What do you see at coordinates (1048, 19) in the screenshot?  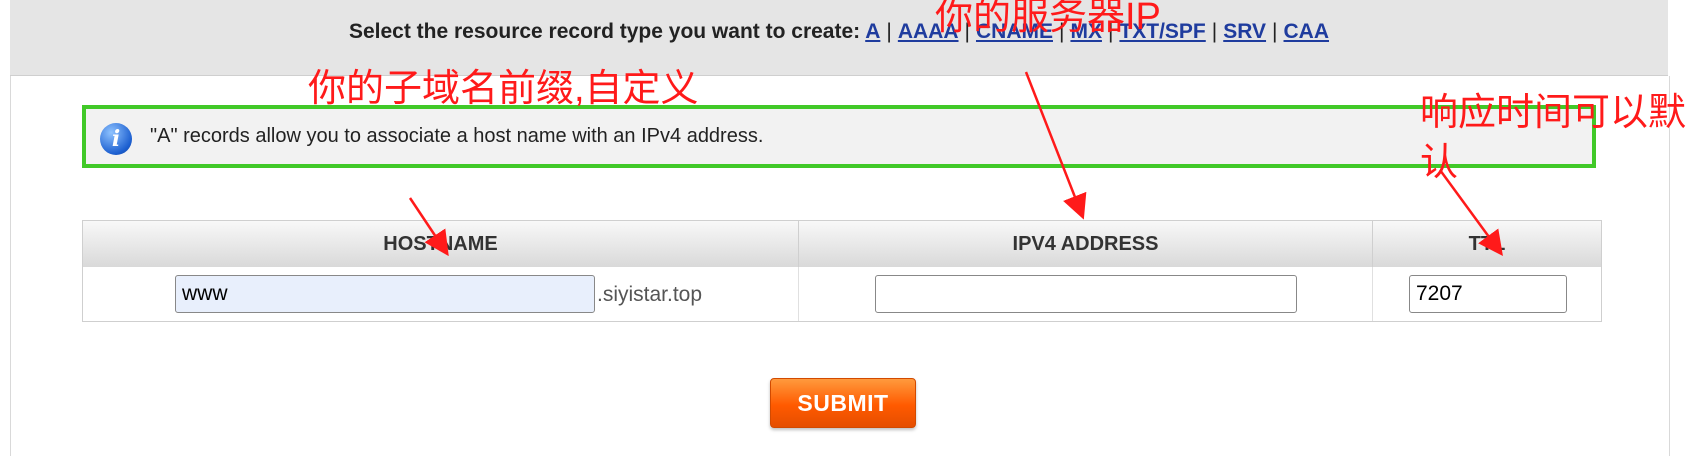 I see `annotation-server-ip: 你的服务器IP` at bounding box center [1048, 19].